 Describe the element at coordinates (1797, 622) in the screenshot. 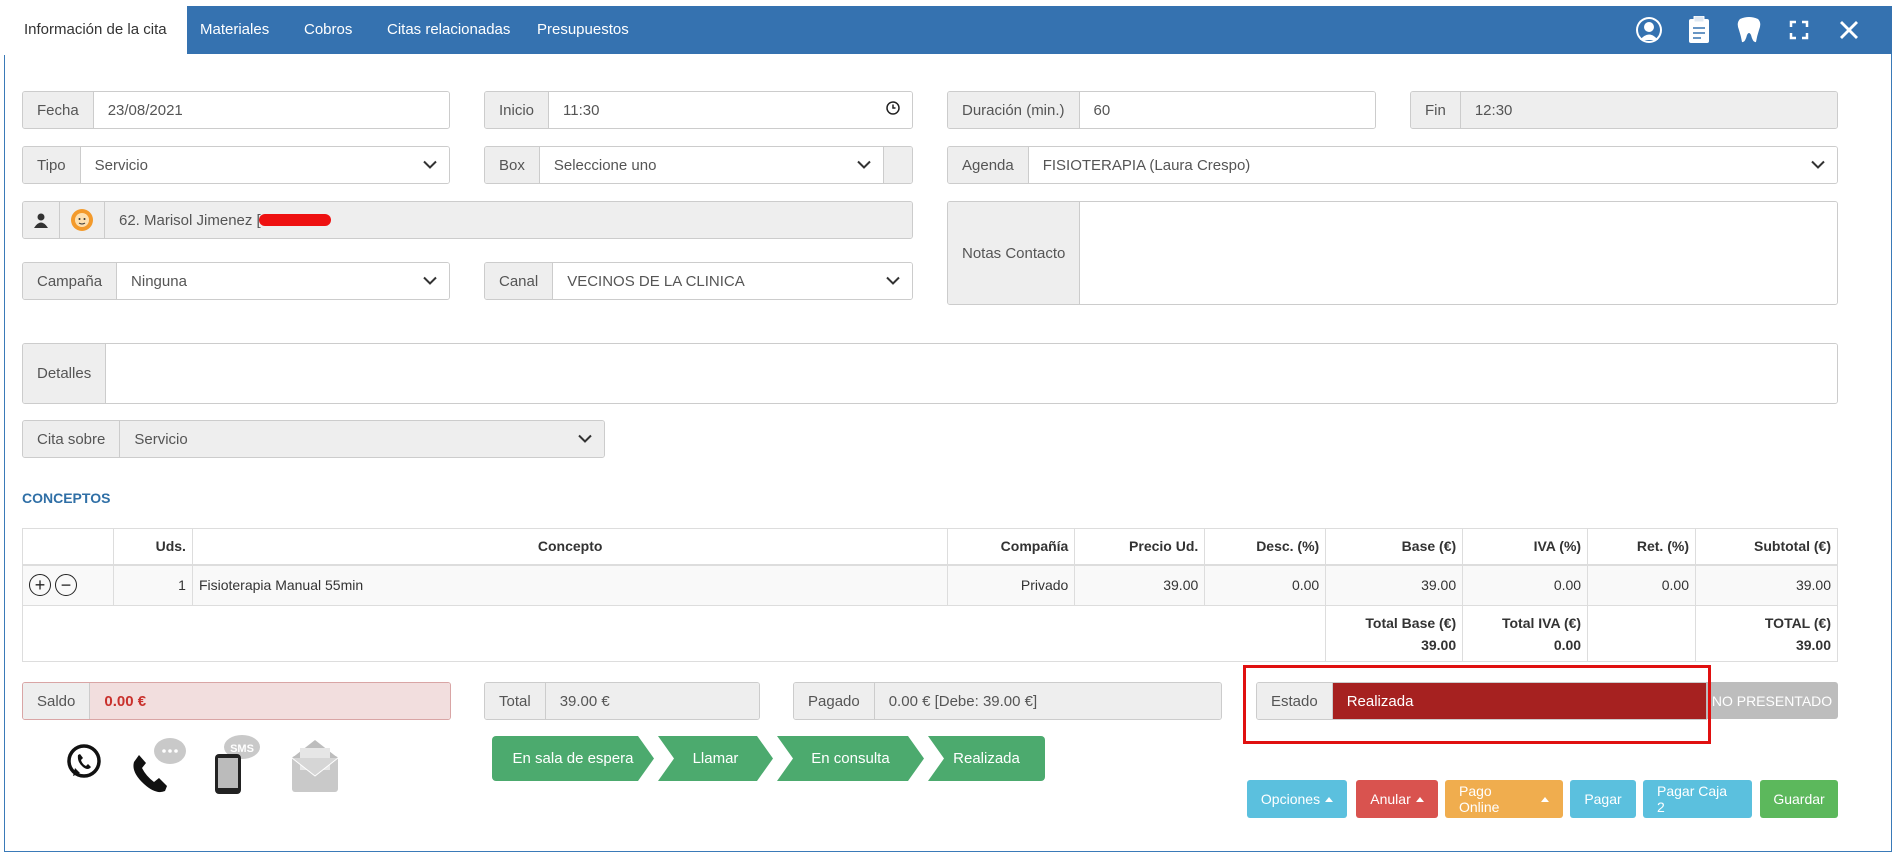

I see `total-label: TOTAL (€)` at that location.